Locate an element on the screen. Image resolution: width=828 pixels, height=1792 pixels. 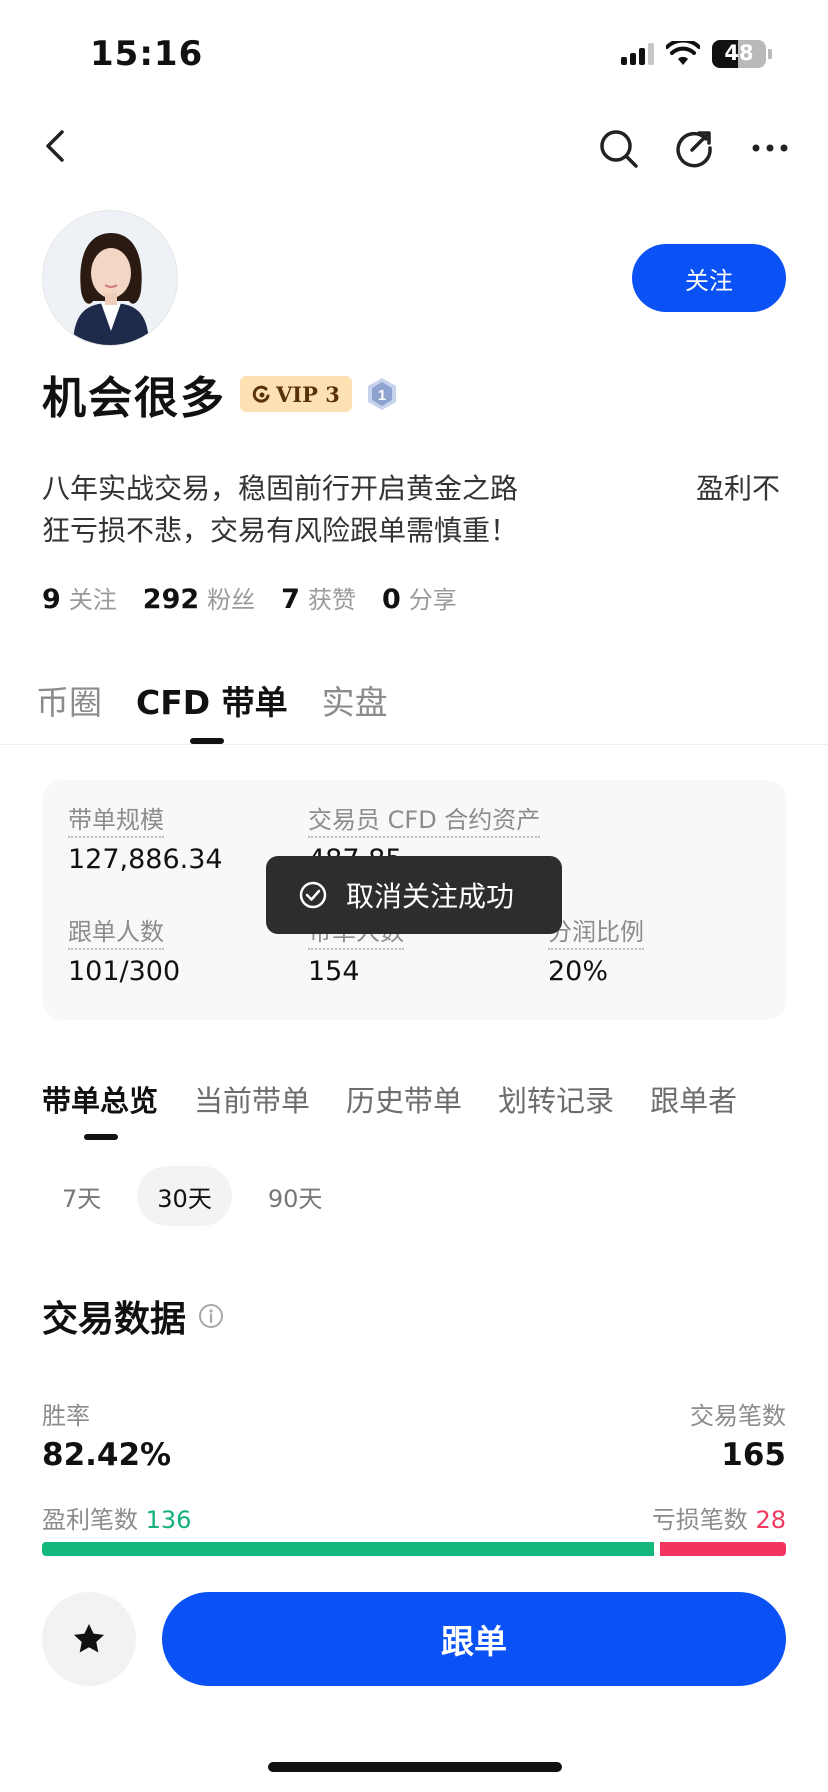
toast: 取消关注成功 is located at coordinates (414, 895).